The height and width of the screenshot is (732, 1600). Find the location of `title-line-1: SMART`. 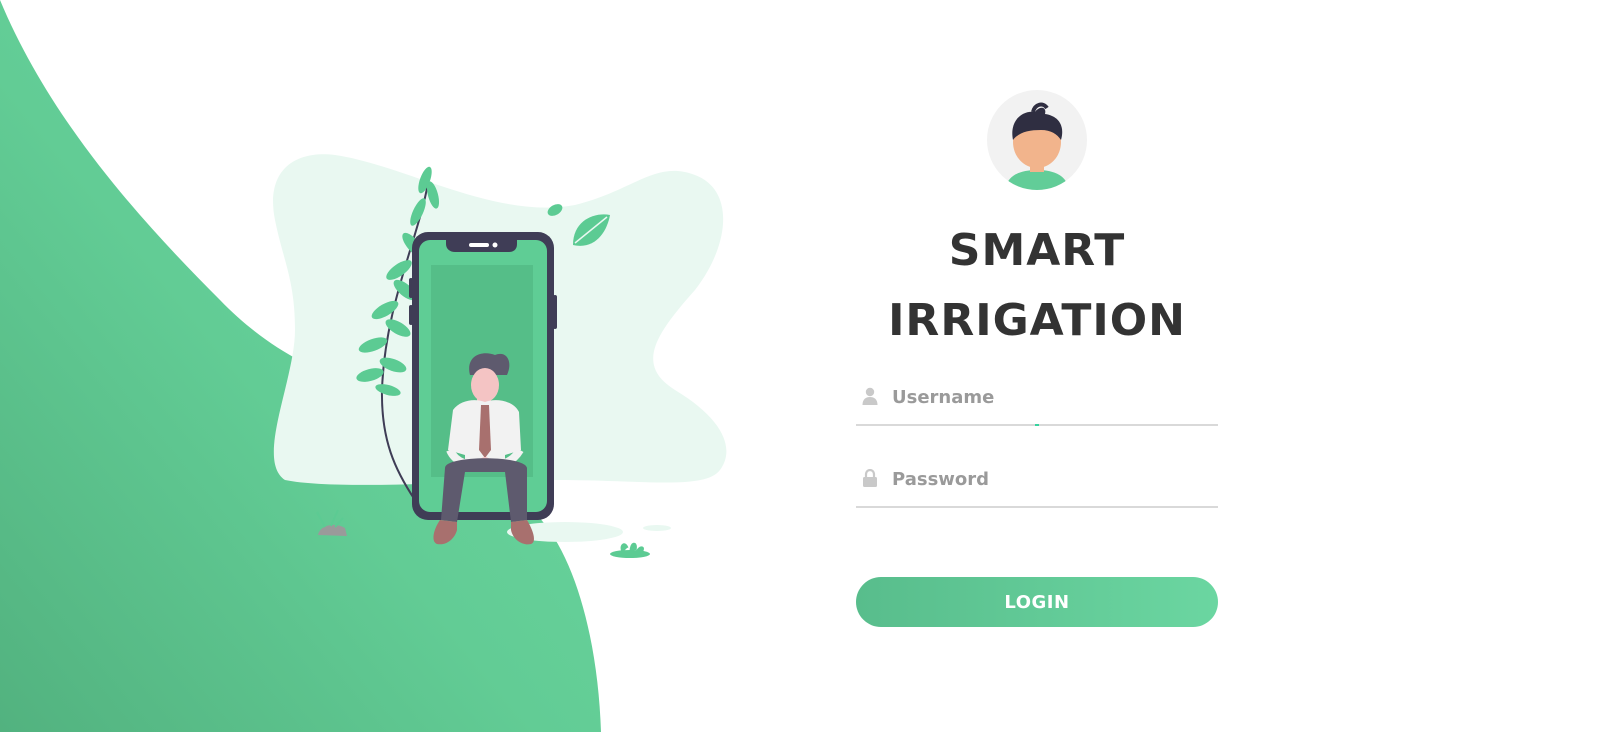

title-line-1: SMART is located at coordinates (1037, 250).